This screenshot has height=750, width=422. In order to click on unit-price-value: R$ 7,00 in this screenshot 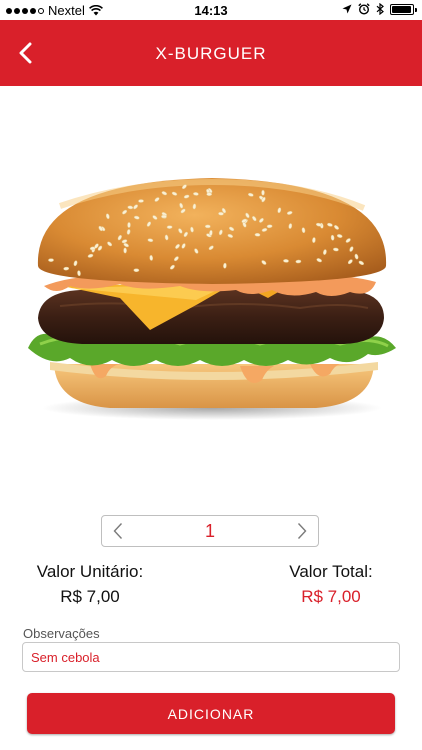, I will do `click(90, 596)`.